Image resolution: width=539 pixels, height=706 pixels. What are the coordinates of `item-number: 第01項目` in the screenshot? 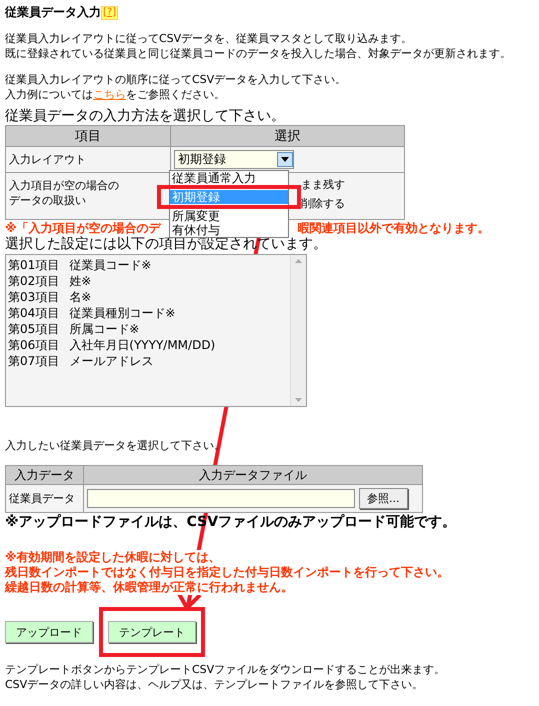 It's located at (34, 265).